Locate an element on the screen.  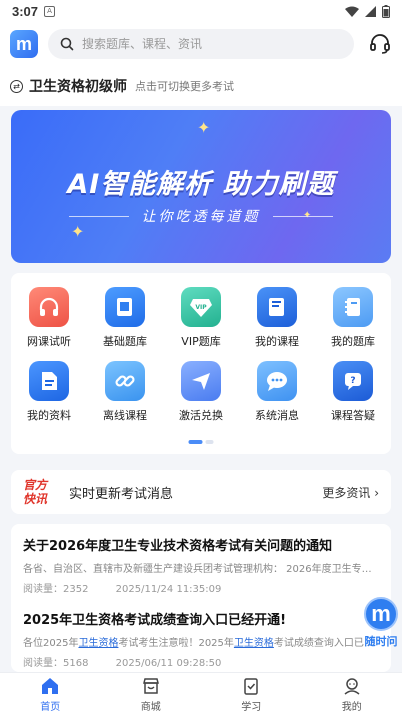
status-time: 3:07 is located at coordinates (25, 11).